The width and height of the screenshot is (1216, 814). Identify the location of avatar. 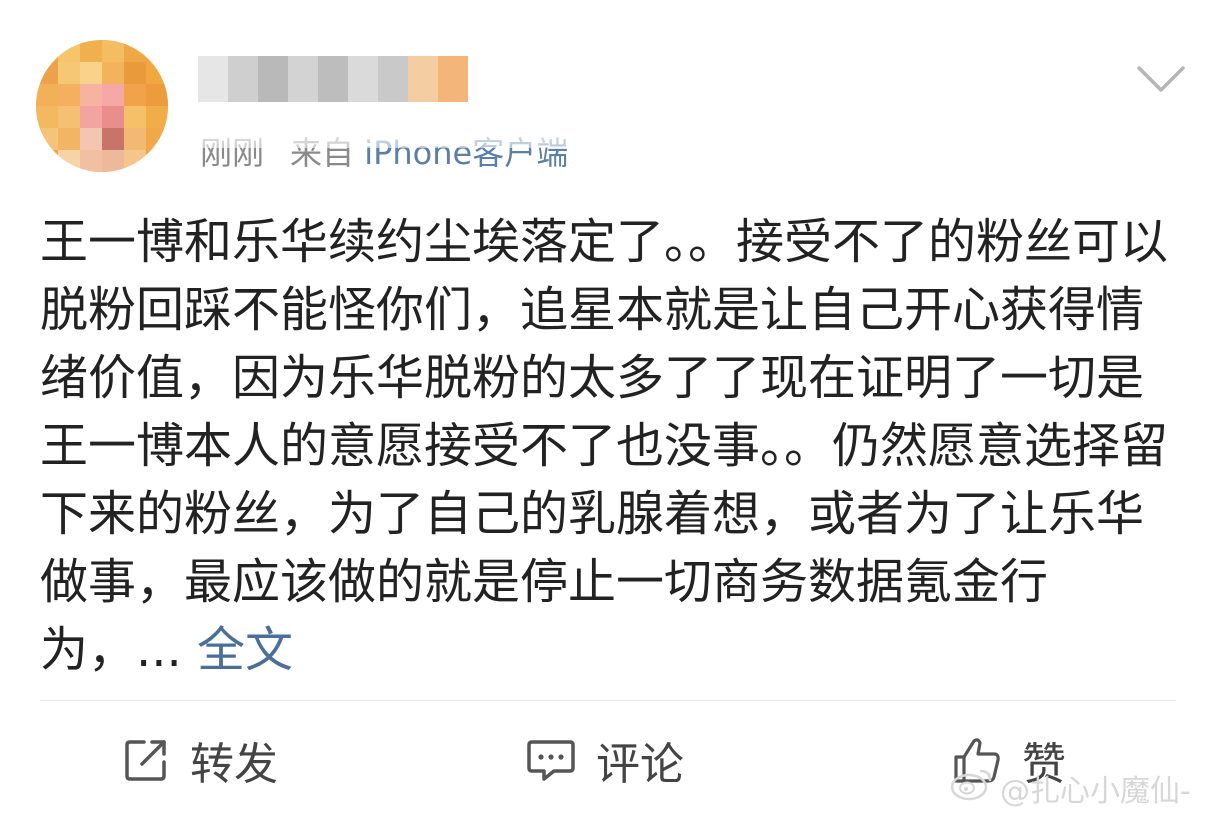
(102, 106).